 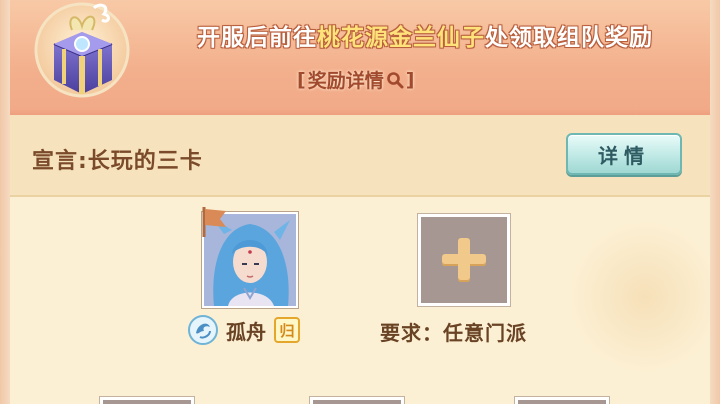 What do you see at coordinates (147, 400) in the screenshot?
I see `lower-slot-left` at bounding box center [147, 400].